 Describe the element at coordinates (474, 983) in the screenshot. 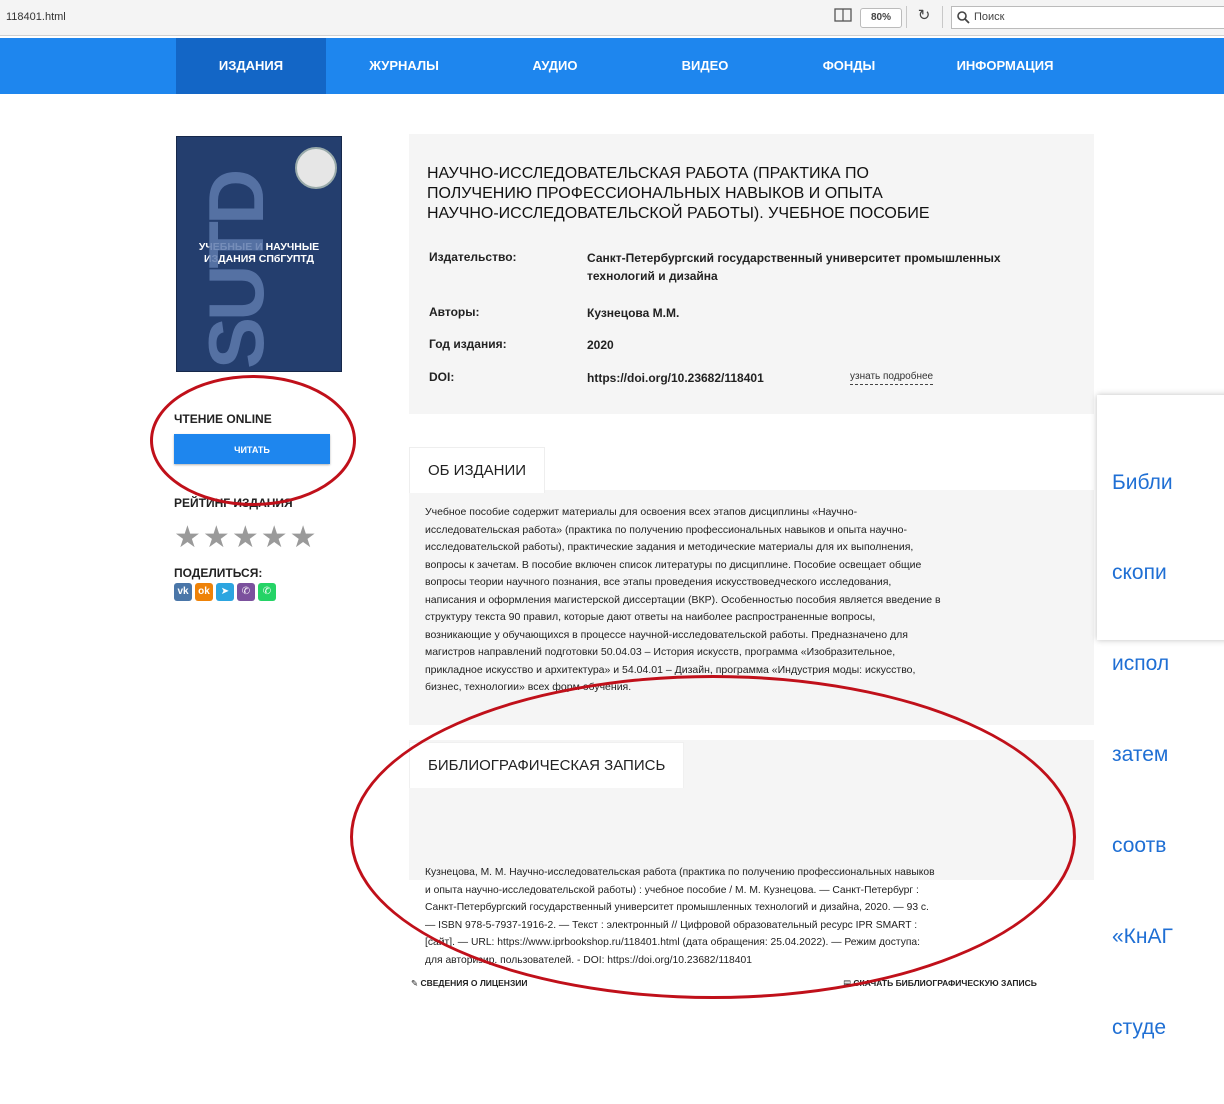

I see `license-link-label: СВЕДЕНИЯ О ЛИЦЕНЗИИ` at that location.